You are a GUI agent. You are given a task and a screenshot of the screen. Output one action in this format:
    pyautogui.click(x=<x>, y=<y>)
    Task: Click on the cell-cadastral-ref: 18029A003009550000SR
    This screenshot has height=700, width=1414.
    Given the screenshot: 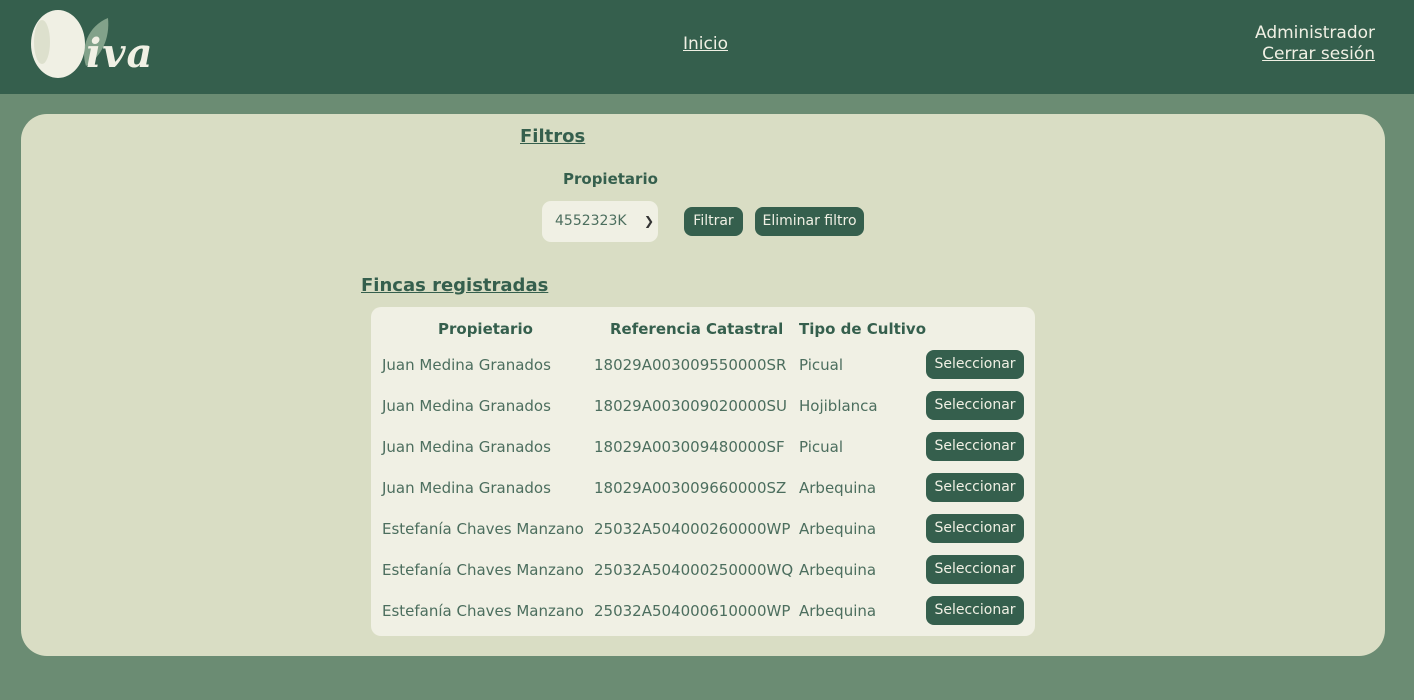 What is the action you would take?
    pyautogui.click(x=690, y=365)
    